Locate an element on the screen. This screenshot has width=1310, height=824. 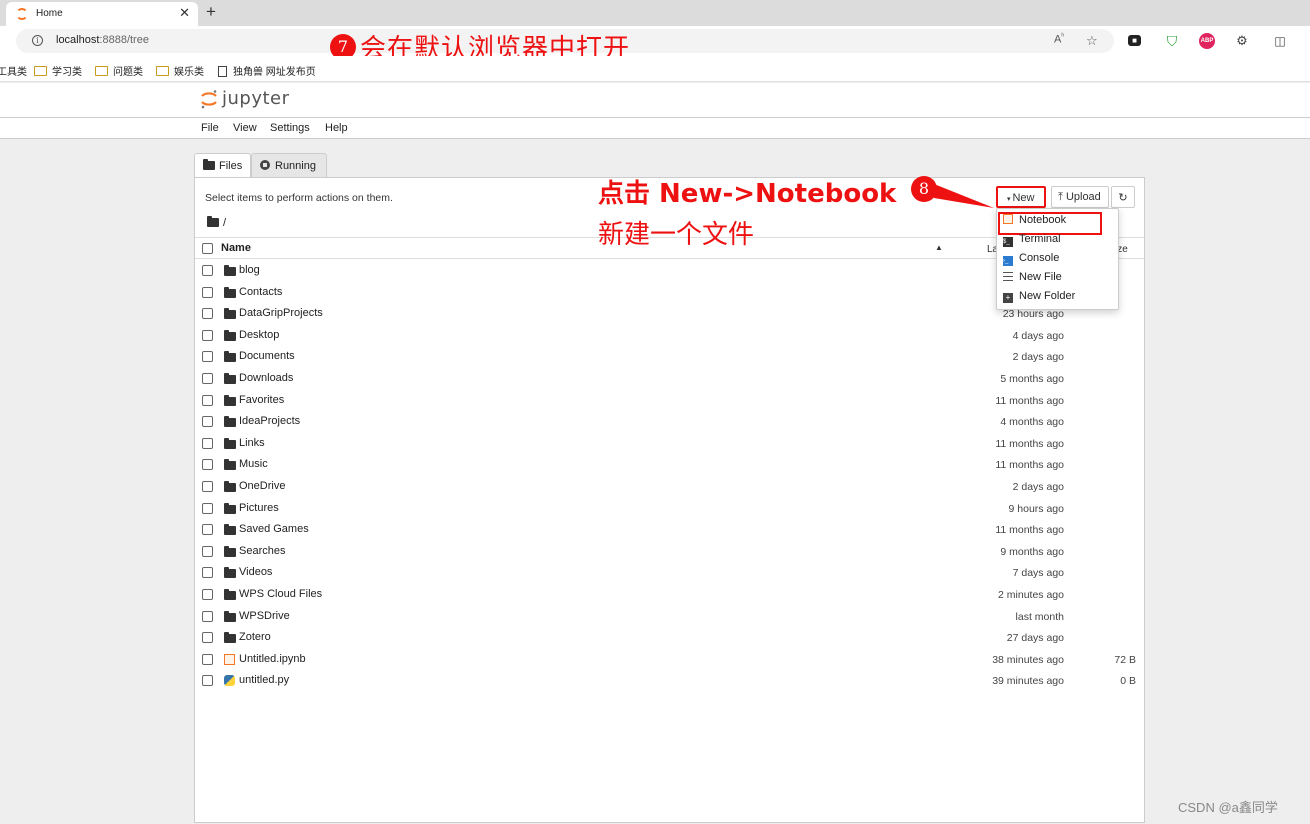
file-row-wpsdrive: WPSDrive last month is located at coordinates (669, 617).